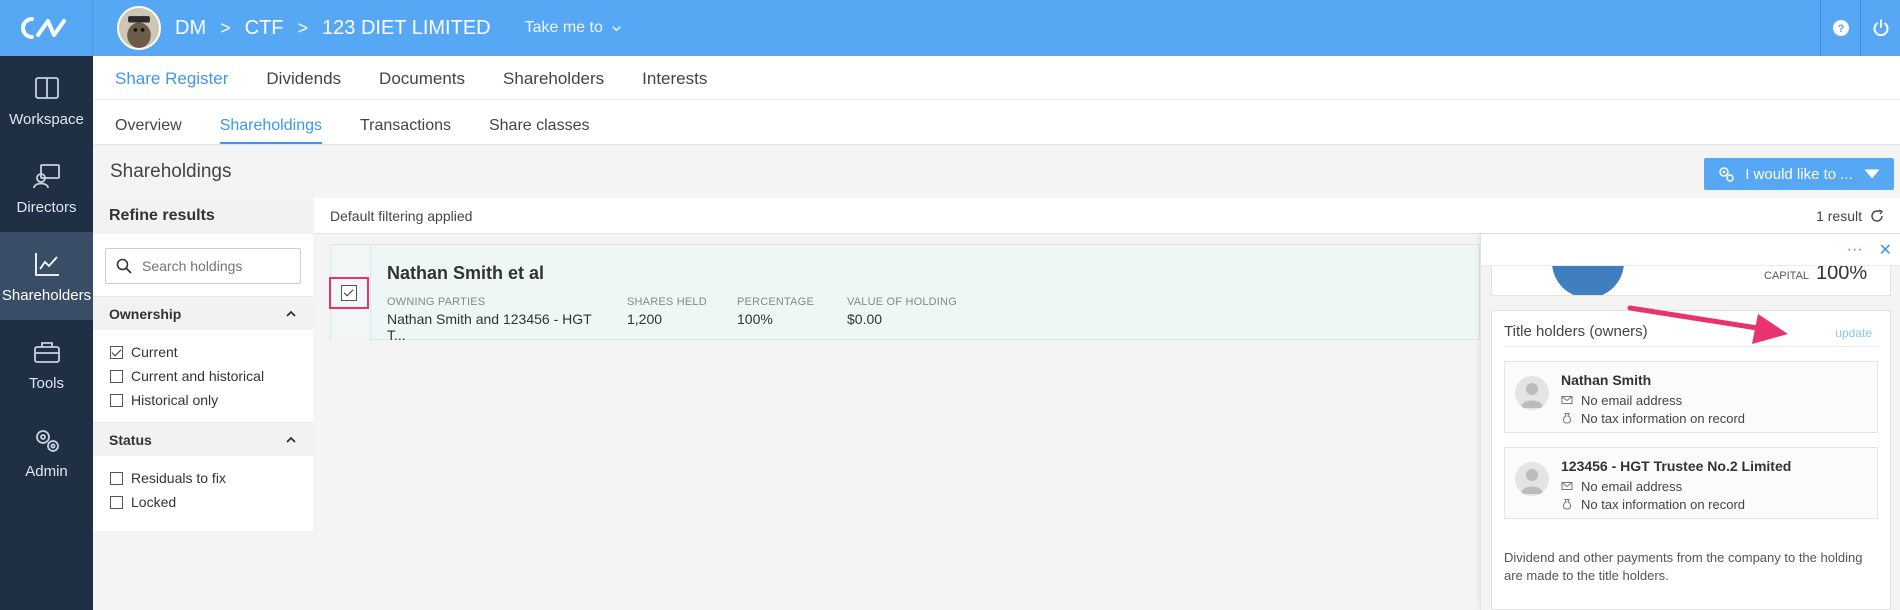 The width and height of the screenshot is (1900, 610). I want to click on ownership-current-historical-option: Current and historical, so click(203, 376).